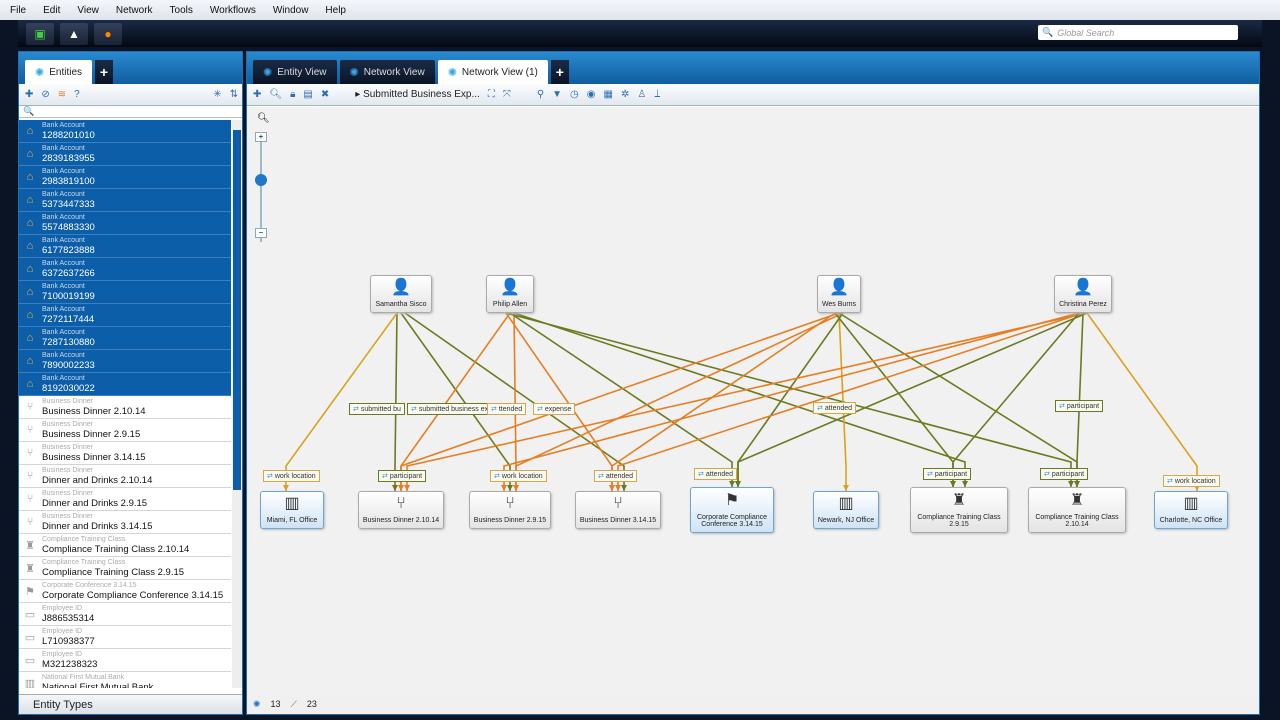  Describe the element at coordinates (1083, 294) in the screenshot. I see `node-person: 👤 Christina Perez` at that location.